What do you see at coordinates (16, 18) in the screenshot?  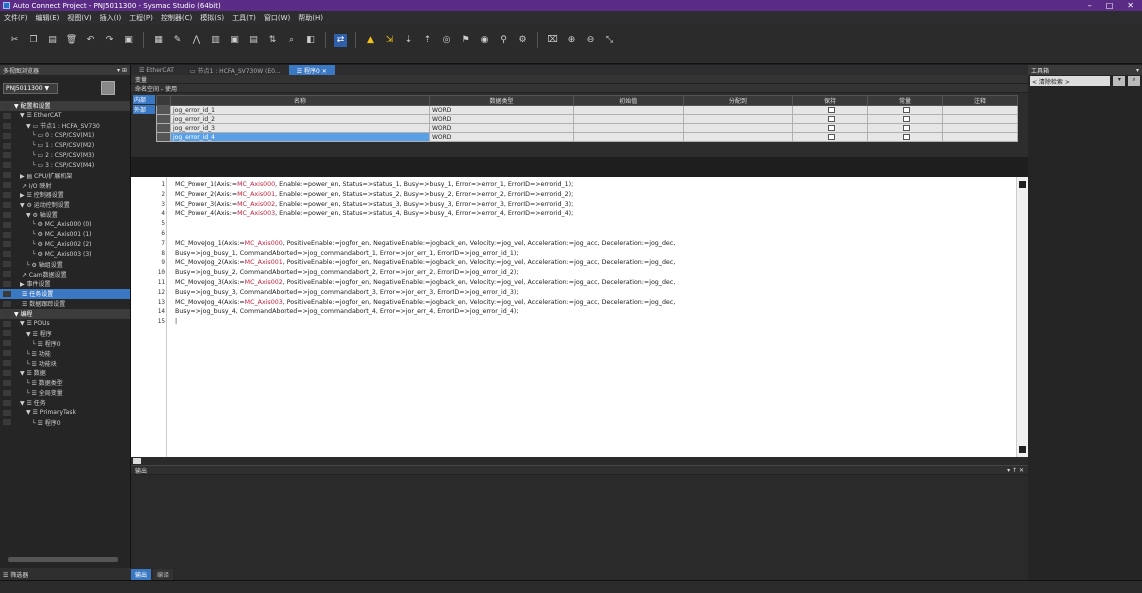 I see `menu-item: 文件(F)` at bounding box center [16, 18].